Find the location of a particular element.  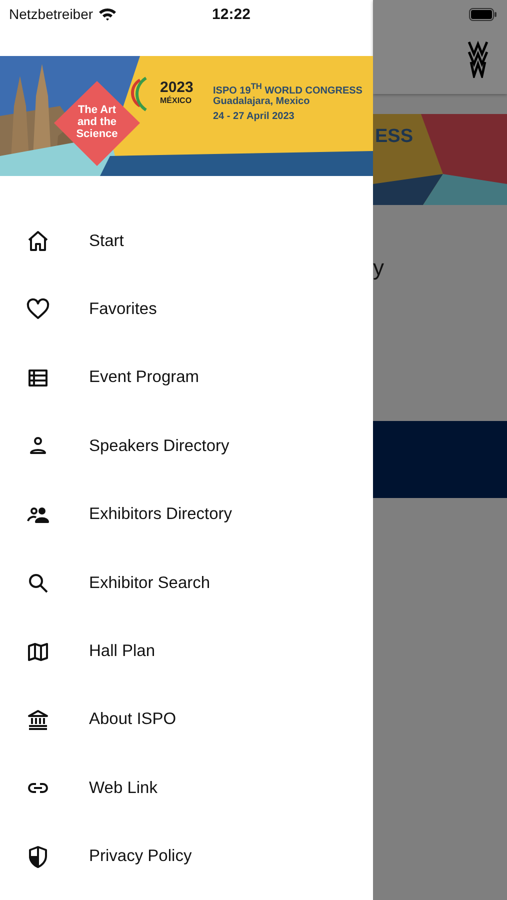

menu-item: Hall Plan is located at coordinates (186, 651).